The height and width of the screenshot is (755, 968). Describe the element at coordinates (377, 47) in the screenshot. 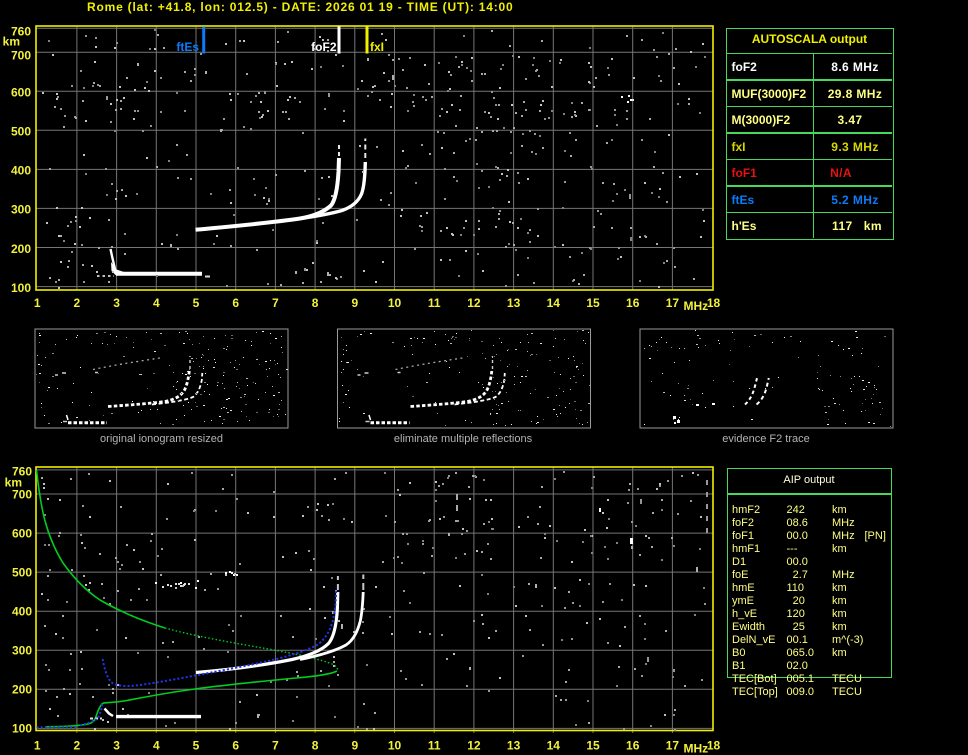

I see `svg-text: fxI` at that location.